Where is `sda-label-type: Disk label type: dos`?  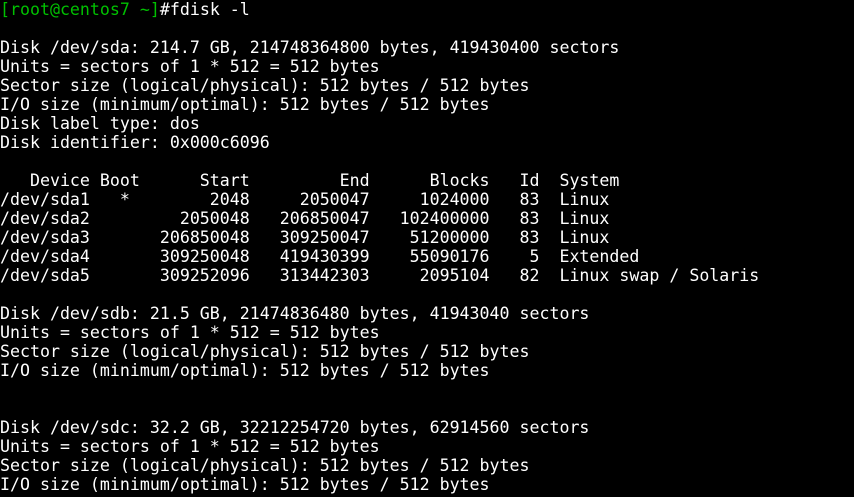
sda-label-type: Disk label type: dos is located at coordinates (100, 123).